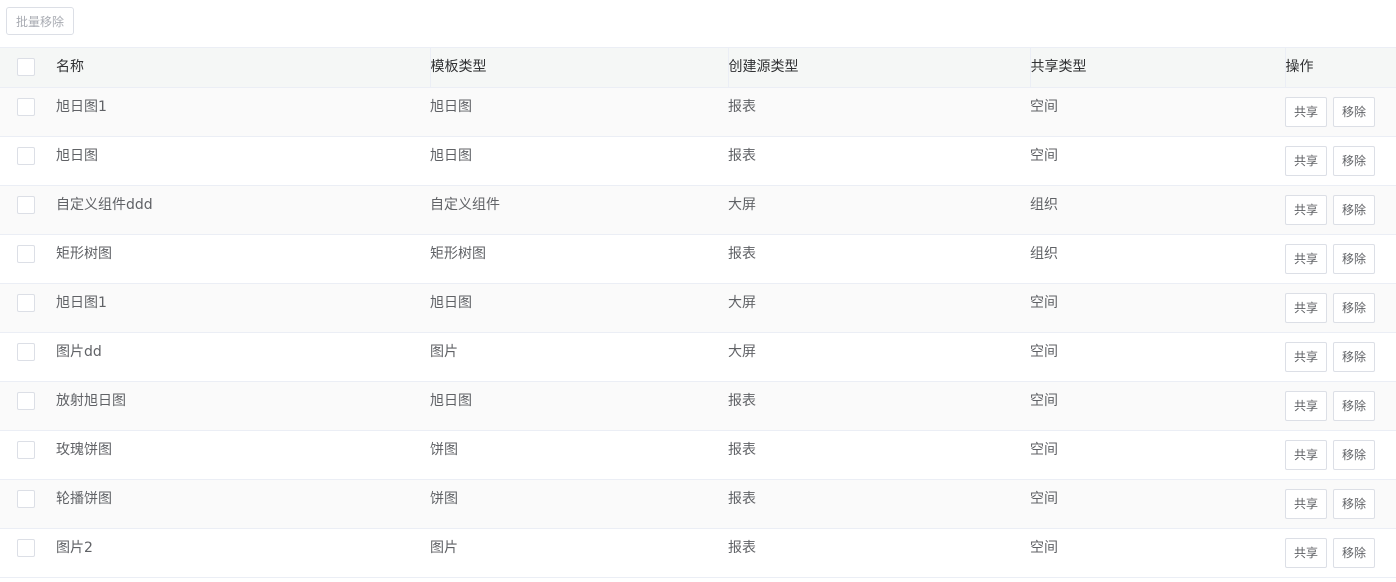 This screenshot has height=582, width=1396. What do you see at coordinates (698, 455) in the screenshot?
I see `table-row: 玫瑰饼图 饼图 报表 空间 共享 移除` at bounding box center [698, 455].